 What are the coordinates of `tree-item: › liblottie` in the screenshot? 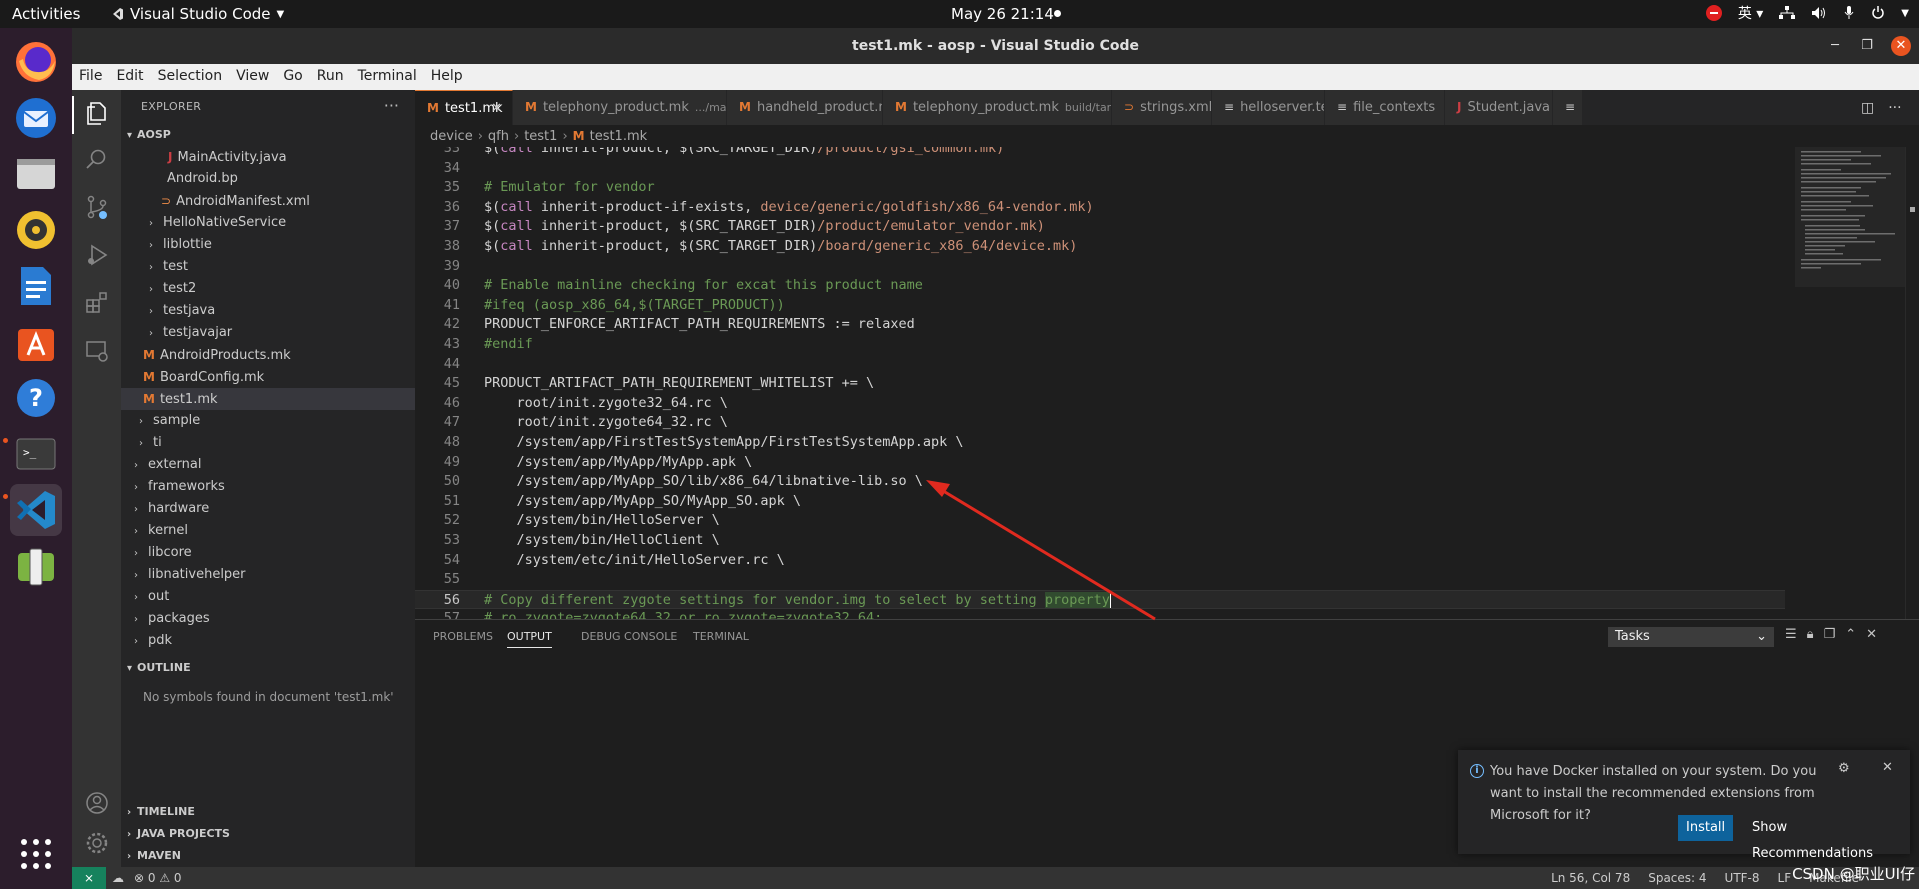 It's located at (268, 245).